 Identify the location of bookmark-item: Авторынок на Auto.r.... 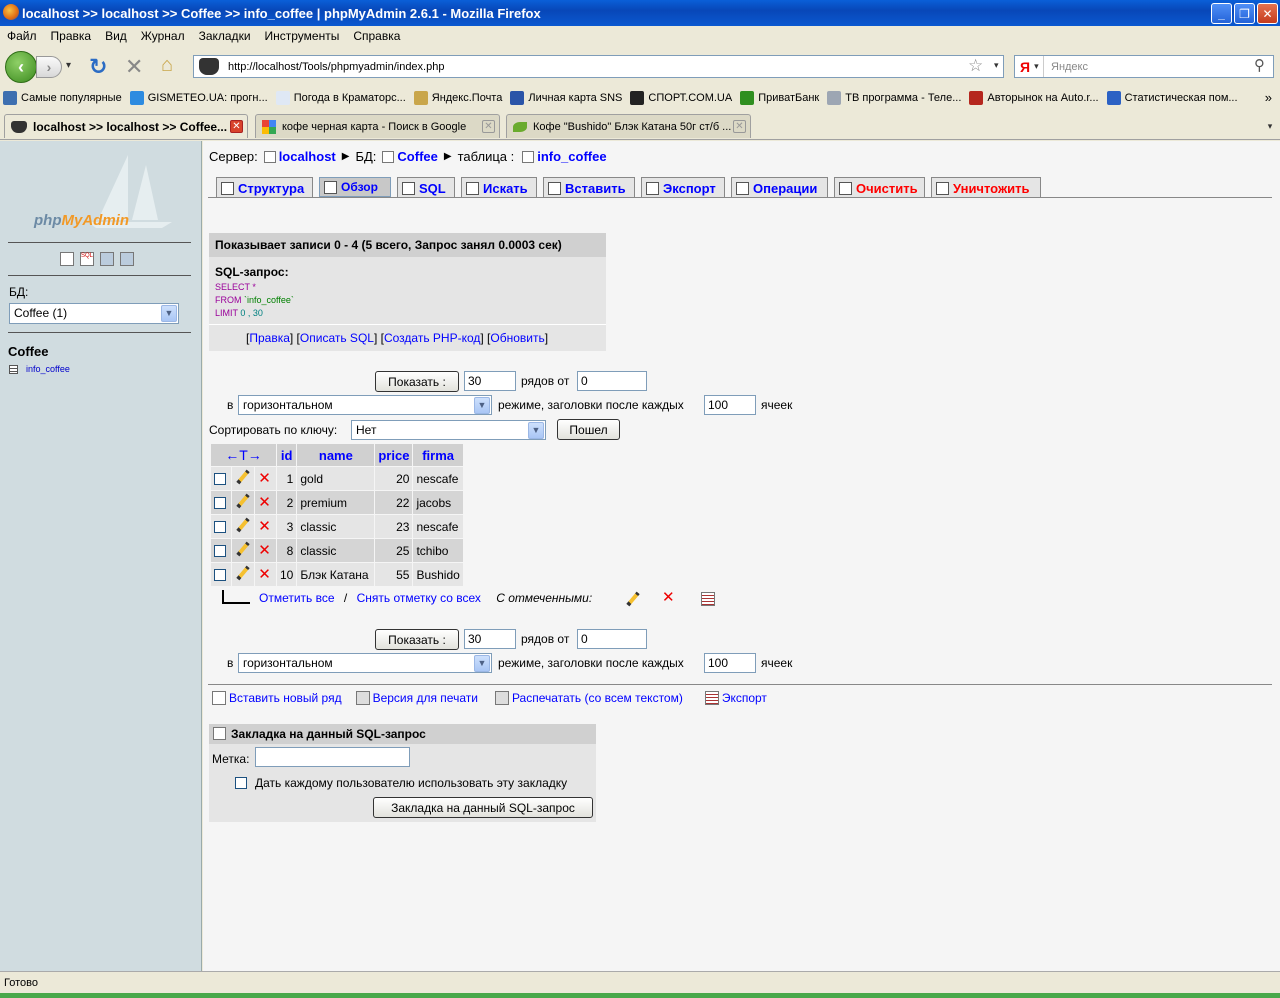
(1034, 98).